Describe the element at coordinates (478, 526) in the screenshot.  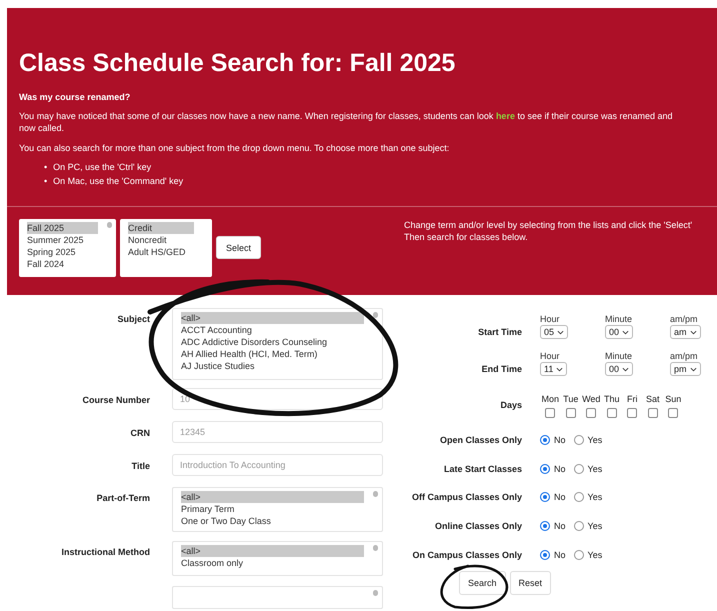
I see `field-label: Online Classes Only` at that location.